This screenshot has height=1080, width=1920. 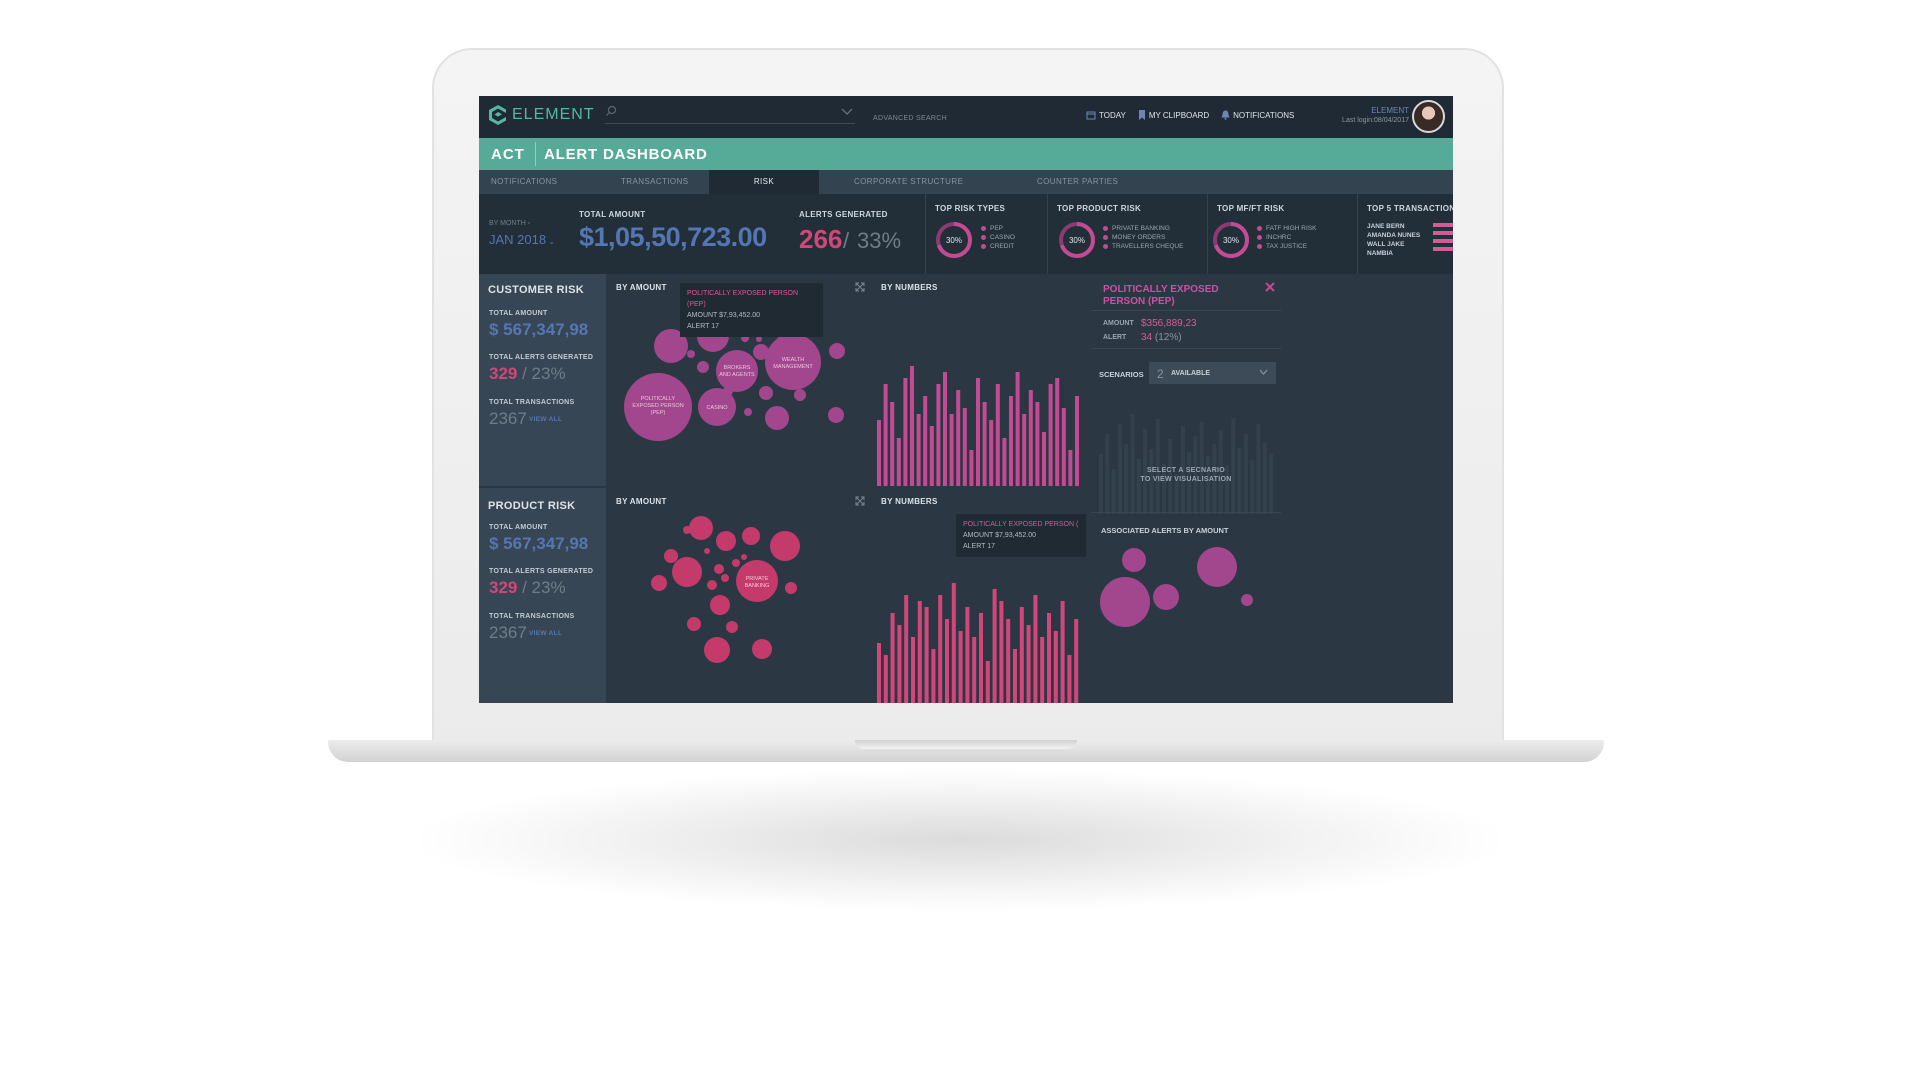 What do you see at coordinates (545, 419) in the screenshot?
I see `customer-view-all-link: VIEW ALL` at bounding box center [545, 419].